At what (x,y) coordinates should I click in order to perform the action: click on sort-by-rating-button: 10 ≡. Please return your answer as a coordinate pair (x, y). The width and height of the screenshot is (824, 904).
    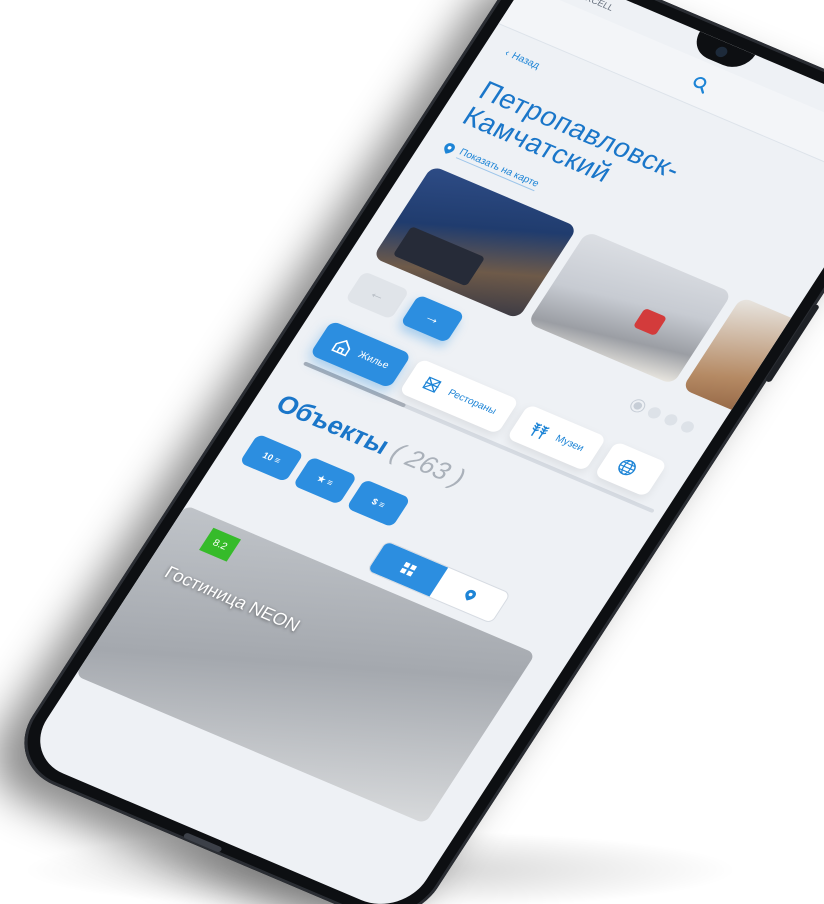
    Looking at the image, I should click on (272, 458).